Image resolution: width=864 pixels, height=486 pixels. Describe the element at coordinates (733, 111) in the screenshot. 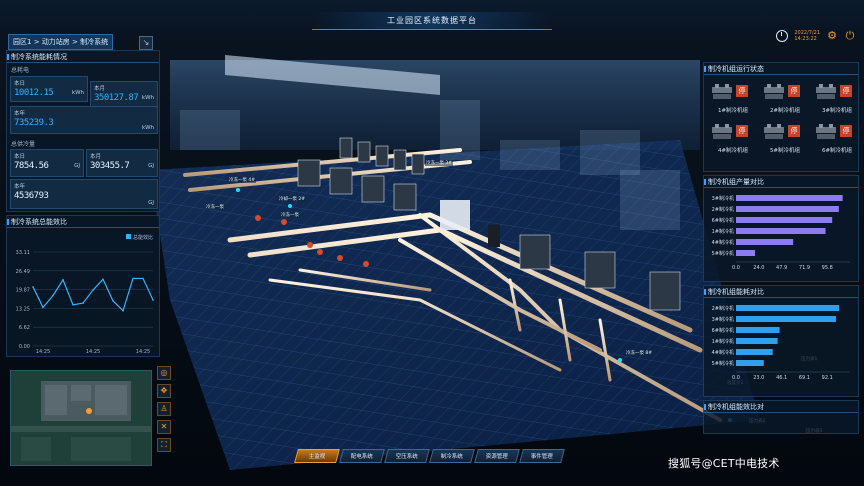

I see `unit-name: 1#制冷机组` at that location.